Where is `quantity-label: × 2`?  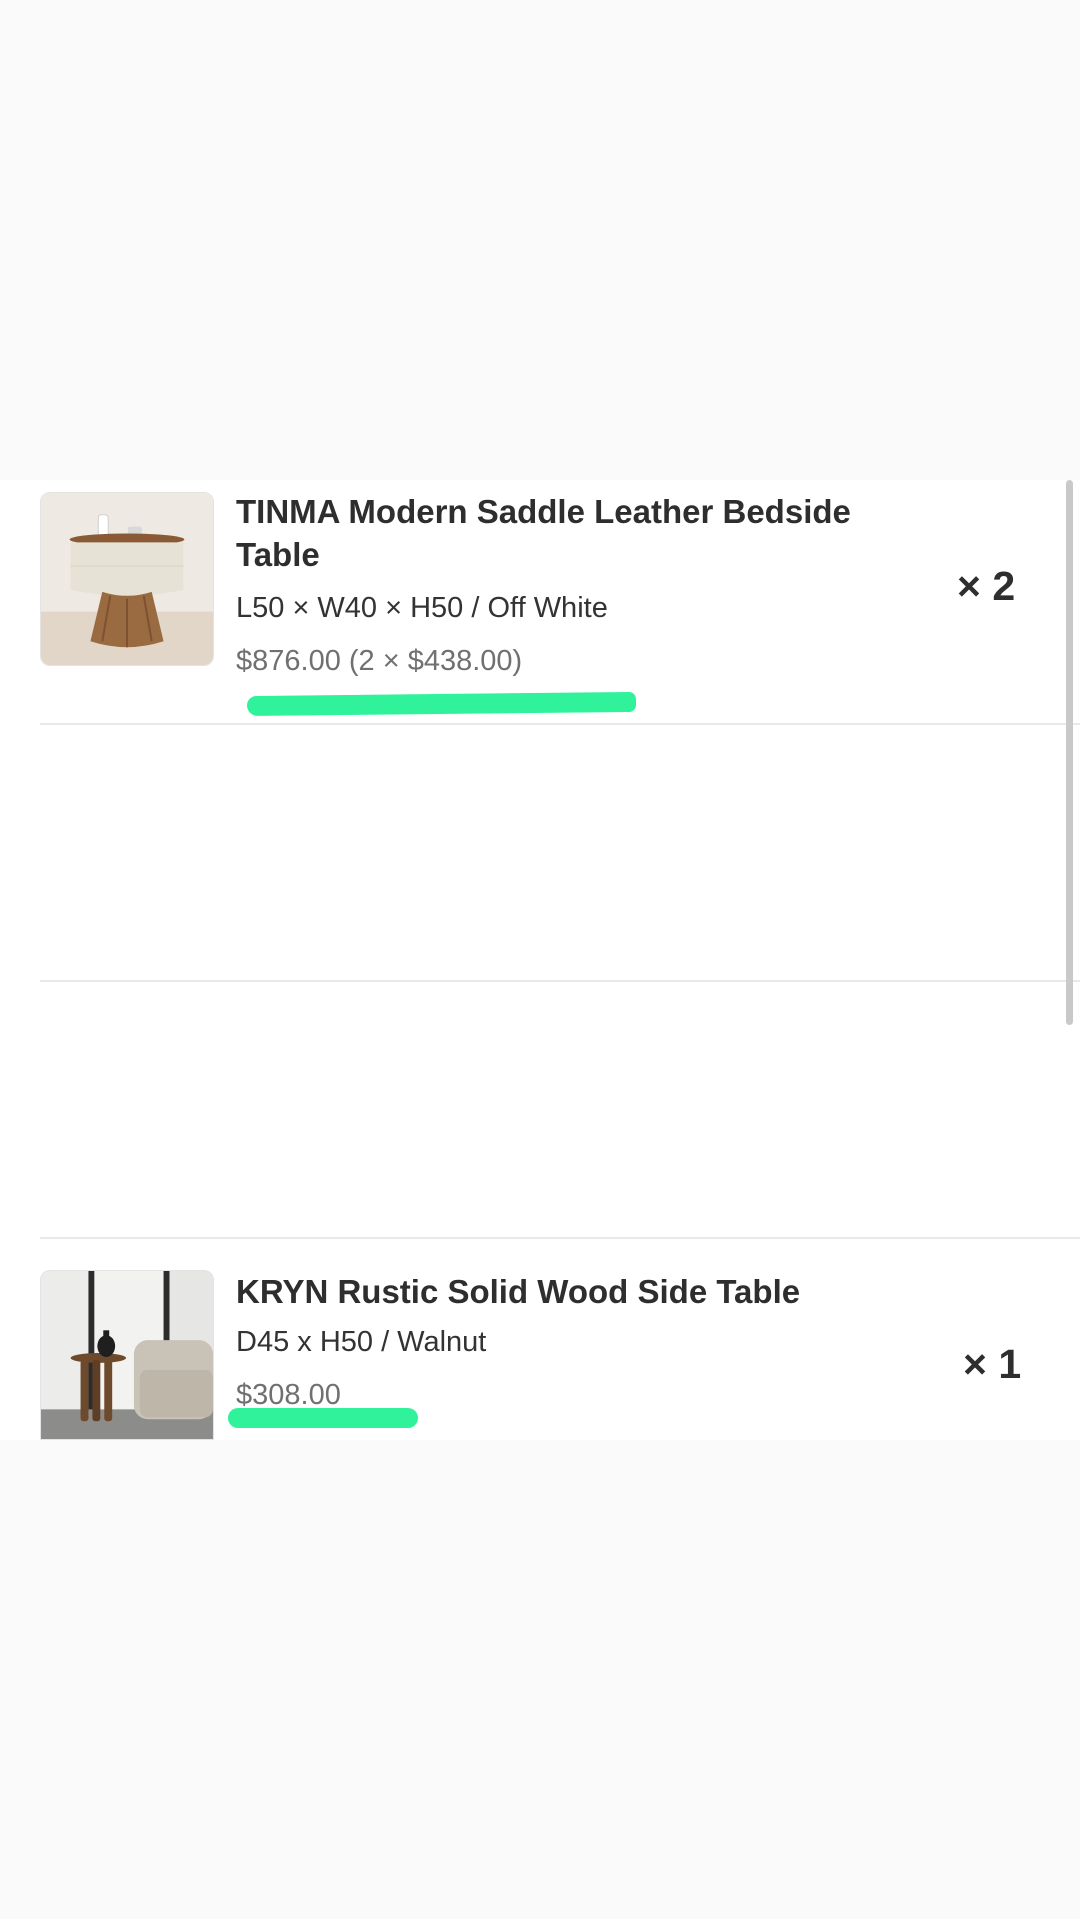
quantity-label: × 2 is located at coordinates (986, 586).